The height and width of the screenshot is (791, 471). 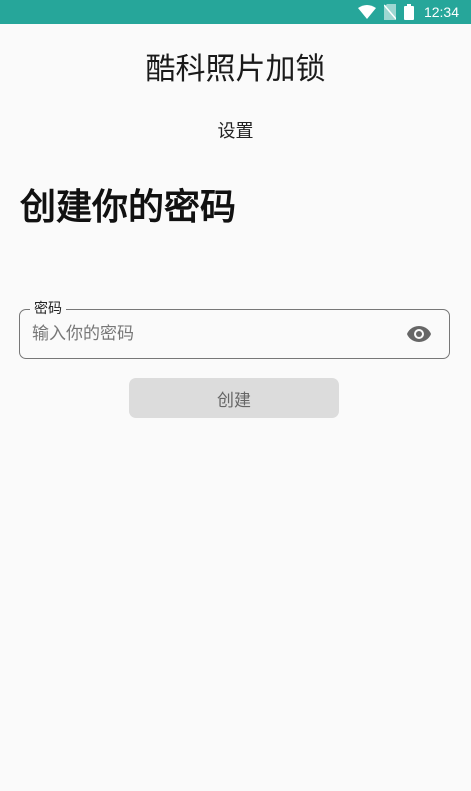 What do you see at coordinates (128, 207) in the screenshot?
I see `page-heading: 创建你的密码` at bounding box center [128, 207].